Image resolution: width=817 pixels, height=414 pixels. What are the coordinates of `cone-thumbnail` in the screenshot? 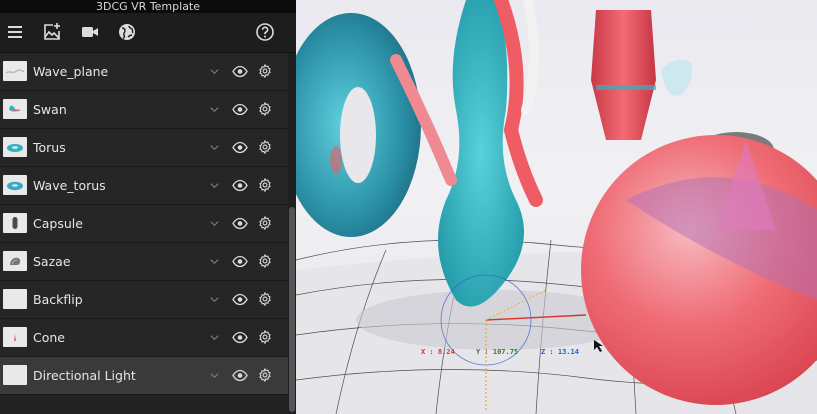 It's located at (15, 337).